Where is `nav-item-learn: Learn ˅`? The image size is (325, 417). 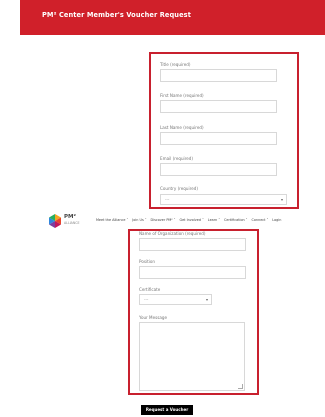
nav-item-learn: Learn ˅ is located at coordinates (214, 220).